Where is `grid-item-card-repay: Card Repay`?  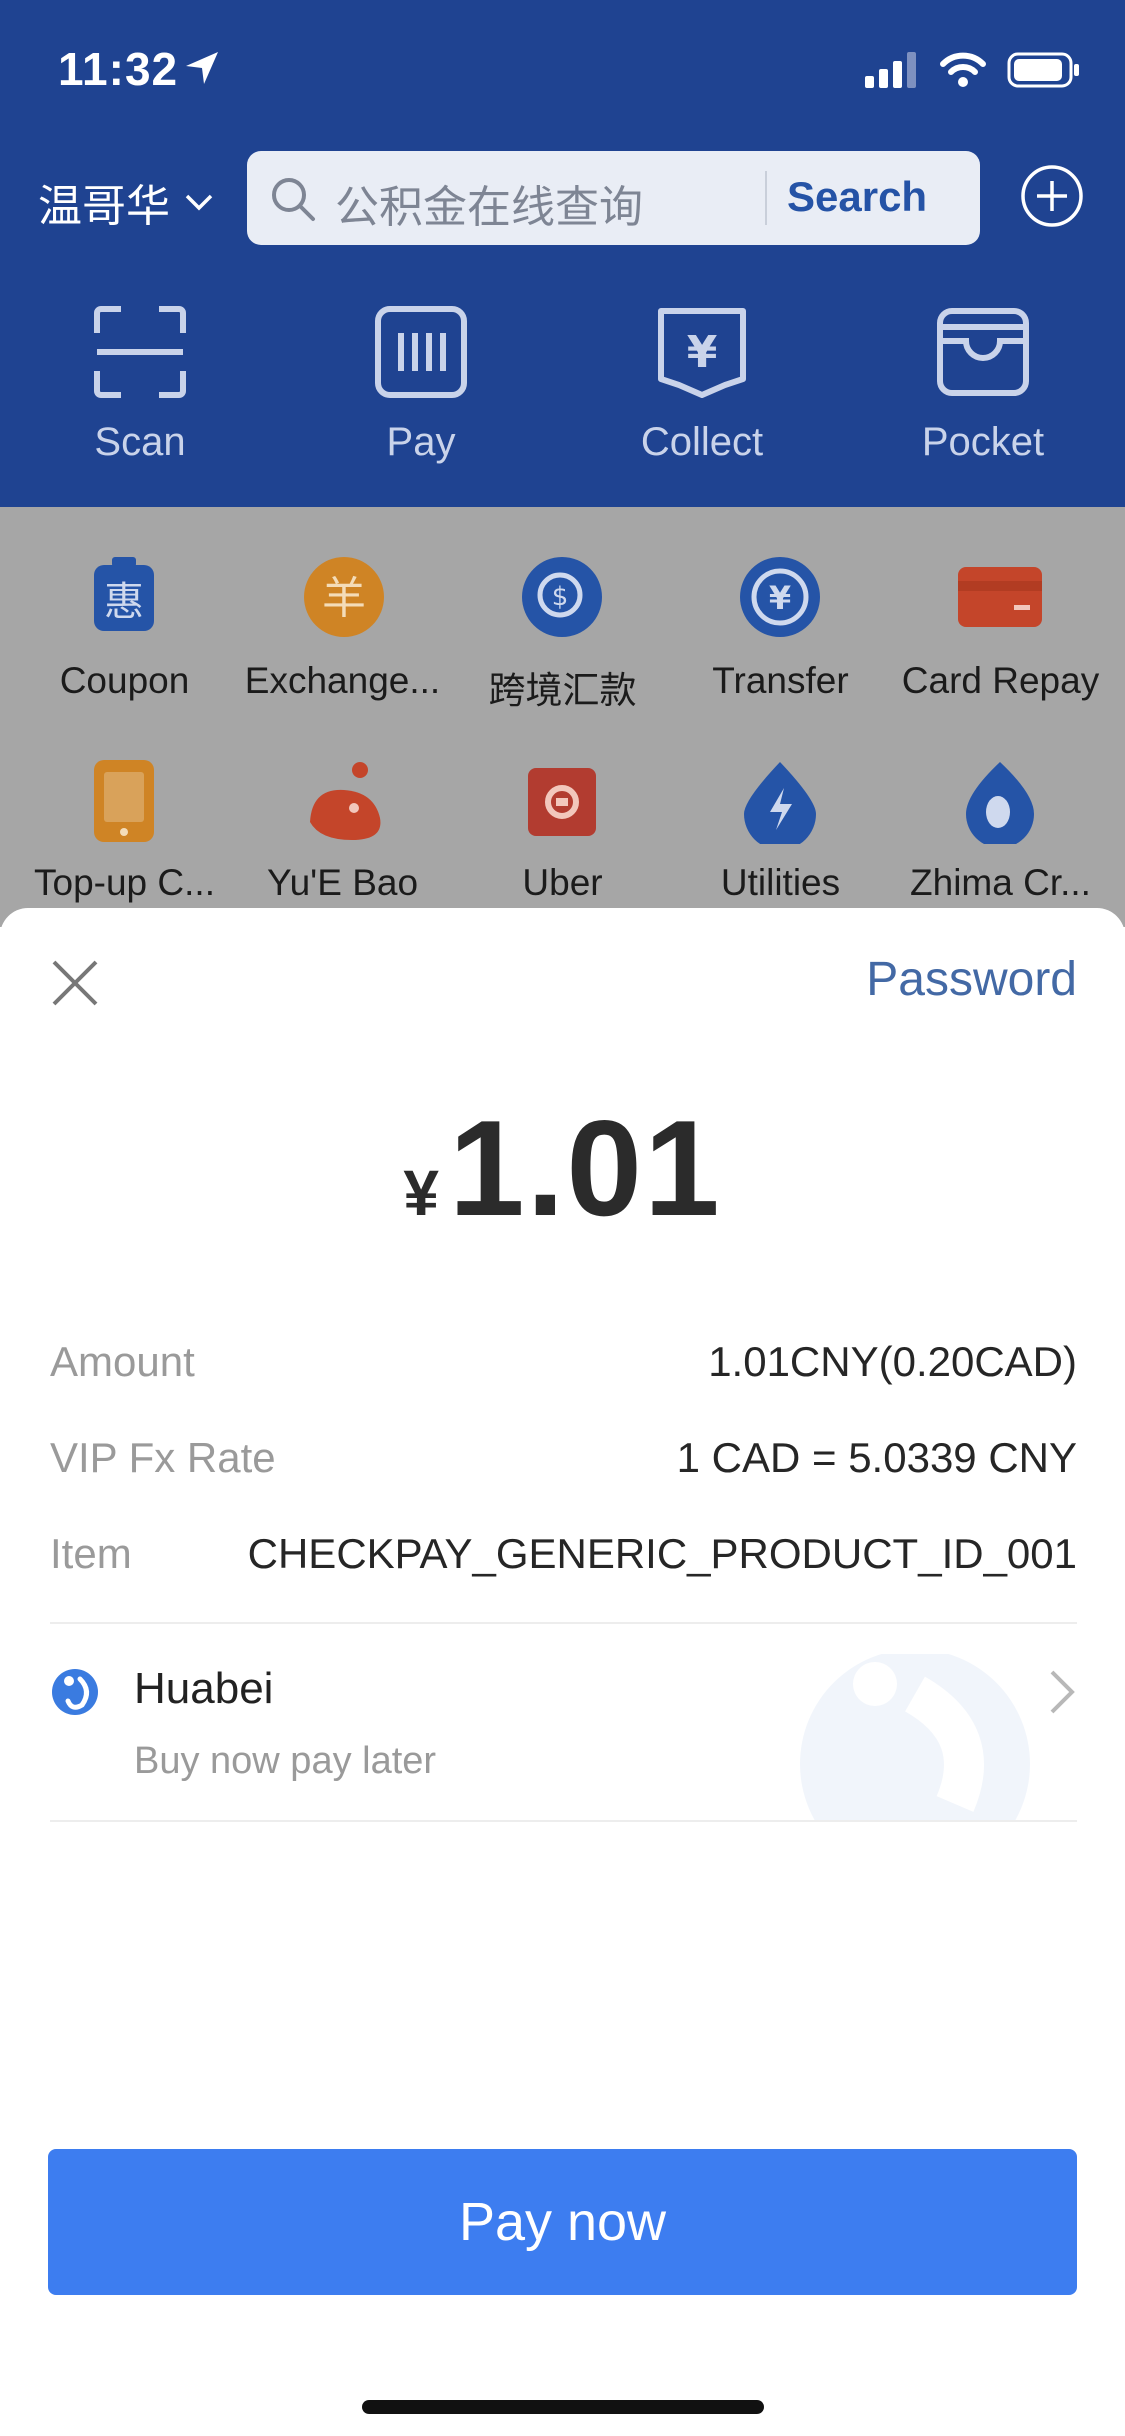 grid-item-card-repay: Card Repay is located at coordinates (1000, 681).